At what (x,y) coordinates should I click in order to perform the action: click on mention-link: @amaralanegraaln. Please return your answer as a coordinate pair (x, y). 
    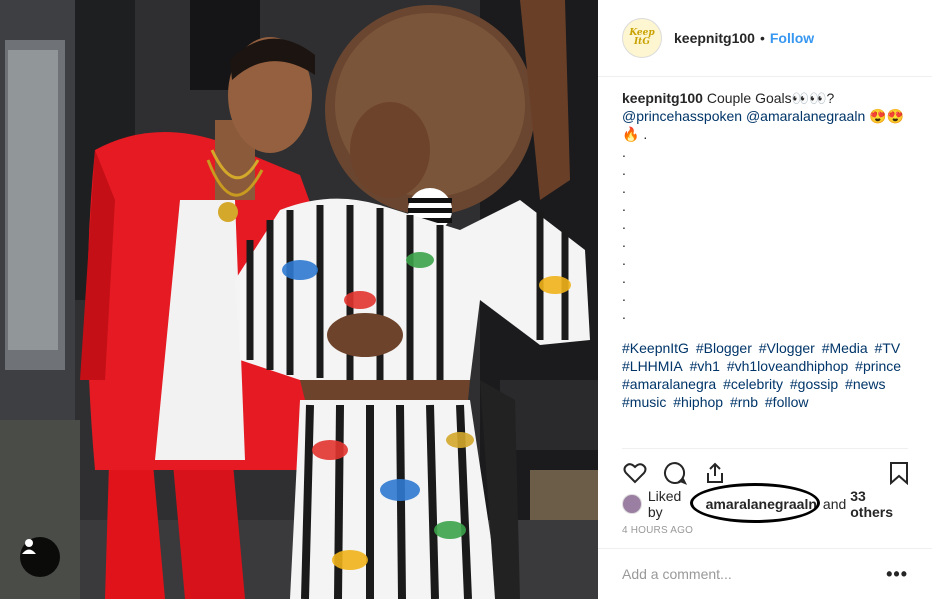
    Looking at the image, I should click on (805, 116).